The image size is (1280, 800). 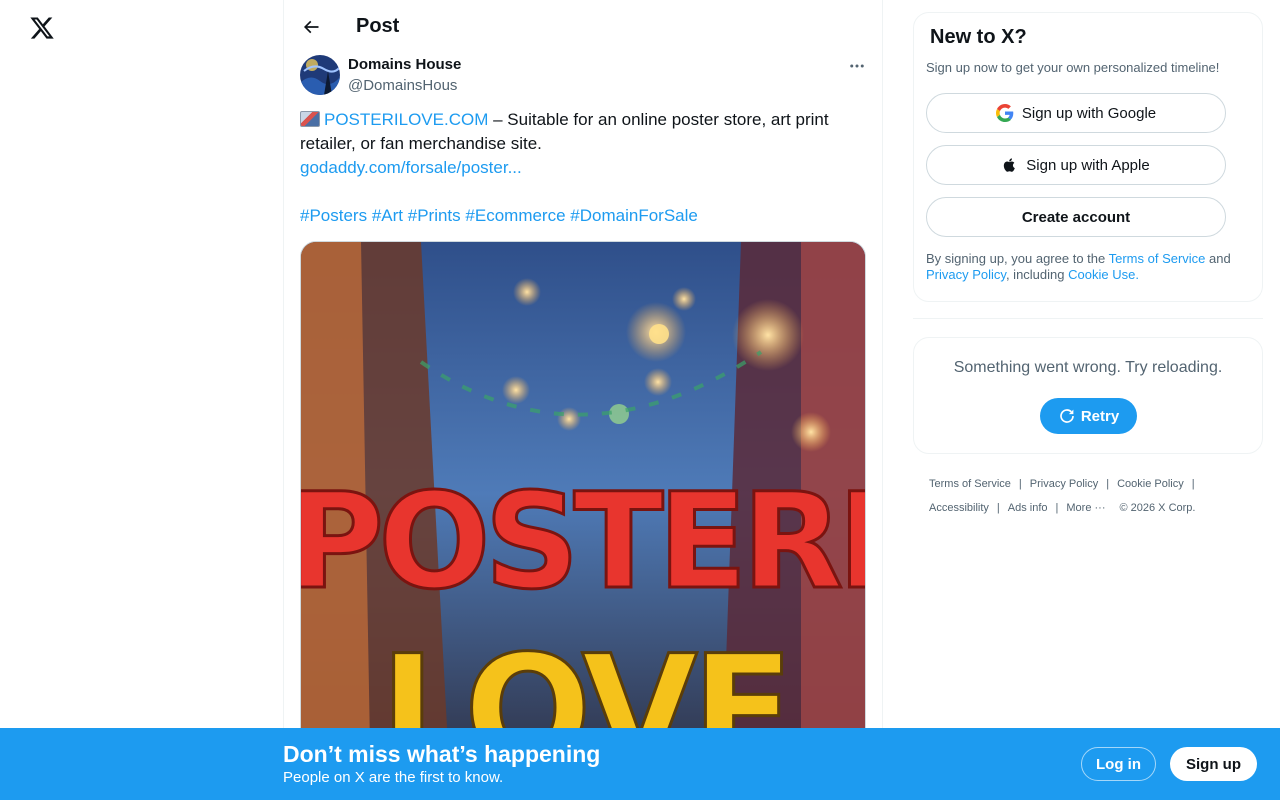 What do you see at coordinates (402, 85) in the screenshot?
I see `author-handle: @DomainsHous` at bounding box center [402, 85].